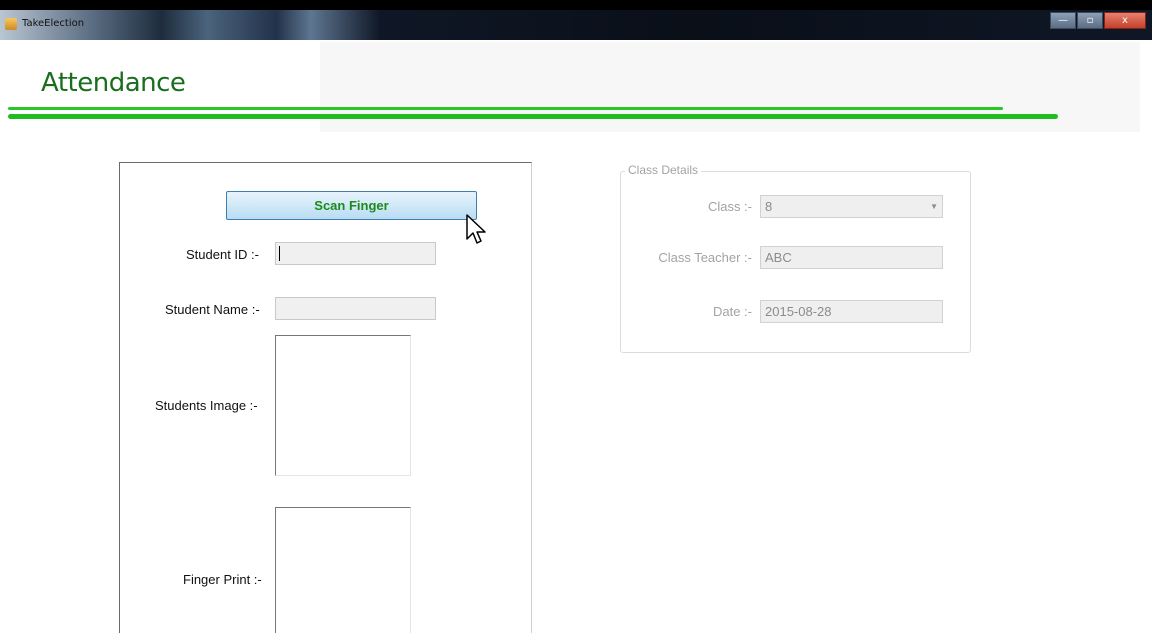  I want to click on fingerprint-box, so click(343, 570).